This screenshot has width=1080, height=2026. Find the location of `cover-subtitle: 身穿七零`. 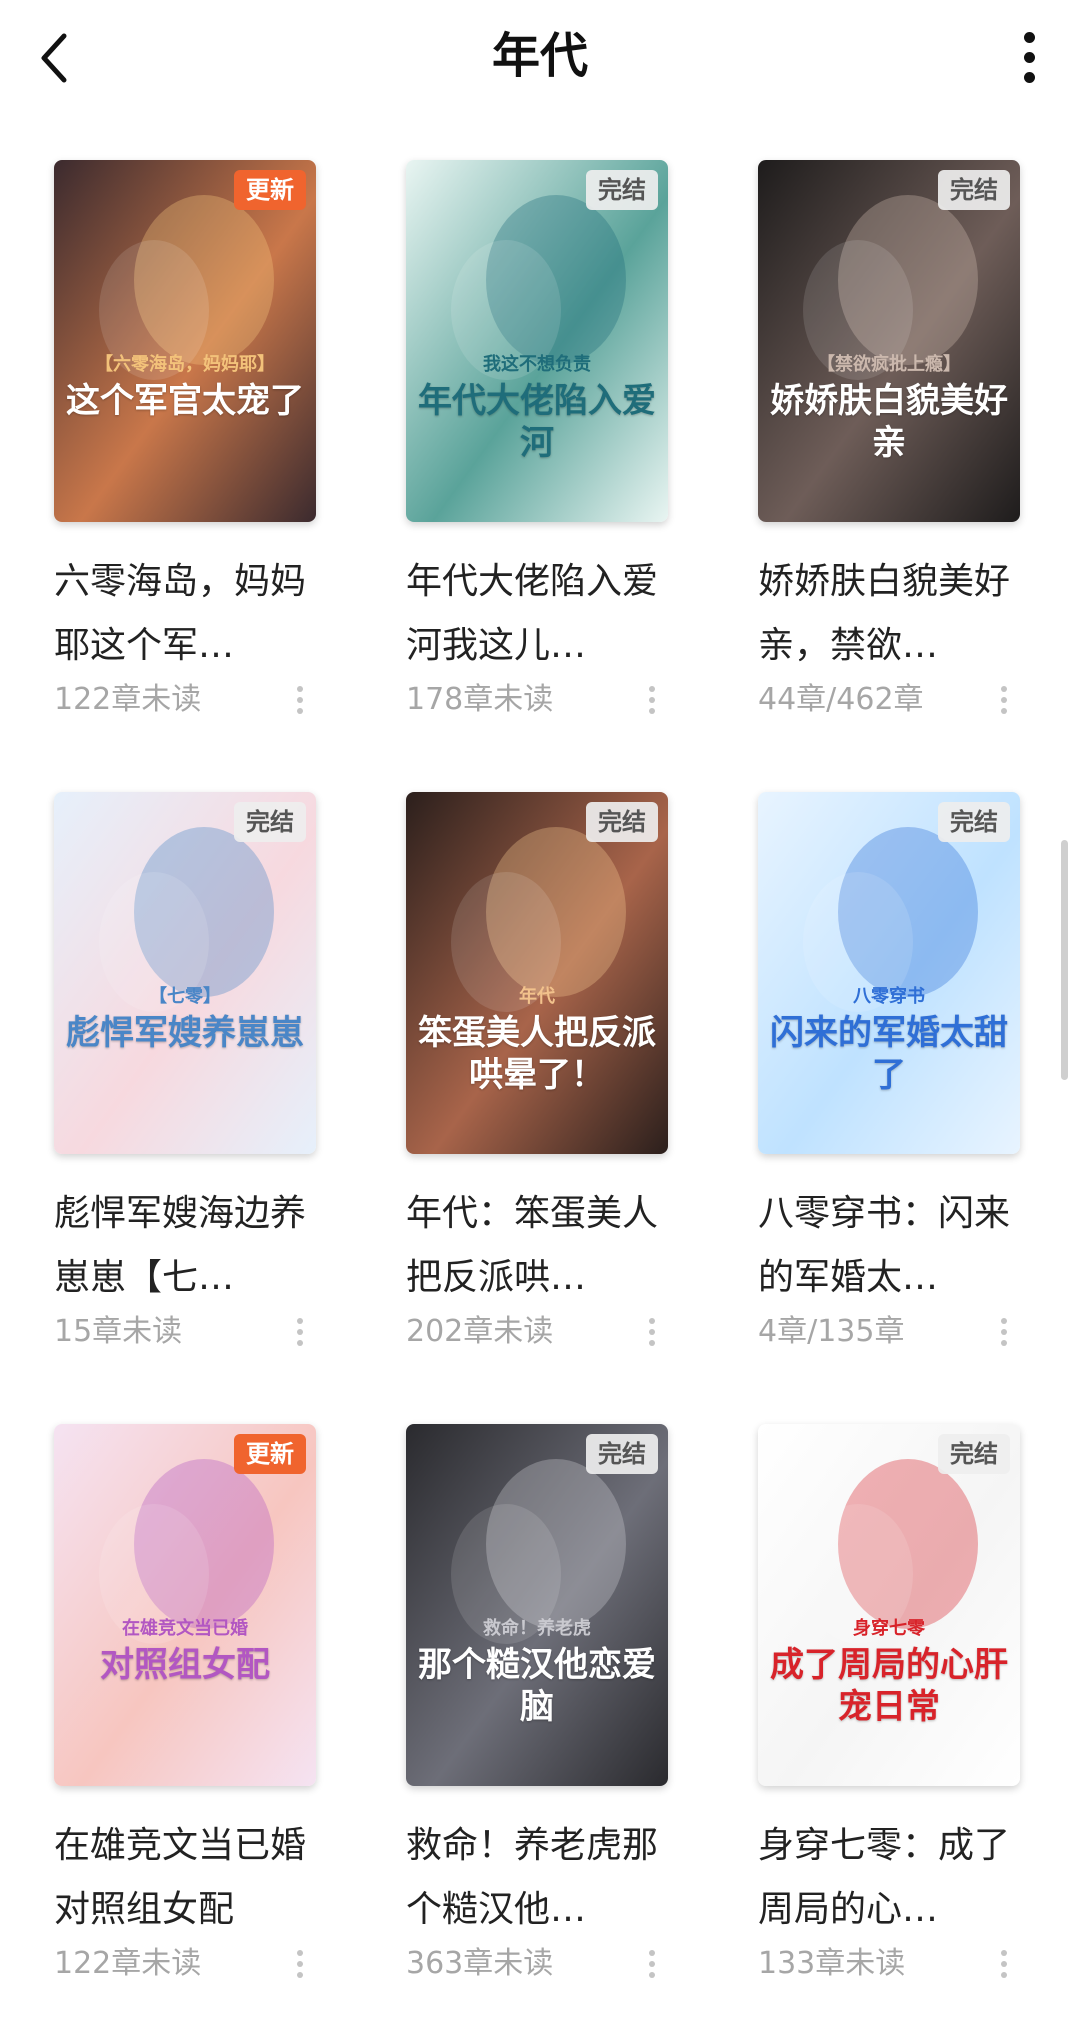

cover-subtitle: 身穿七零 is located at coordinates (889, 1628).